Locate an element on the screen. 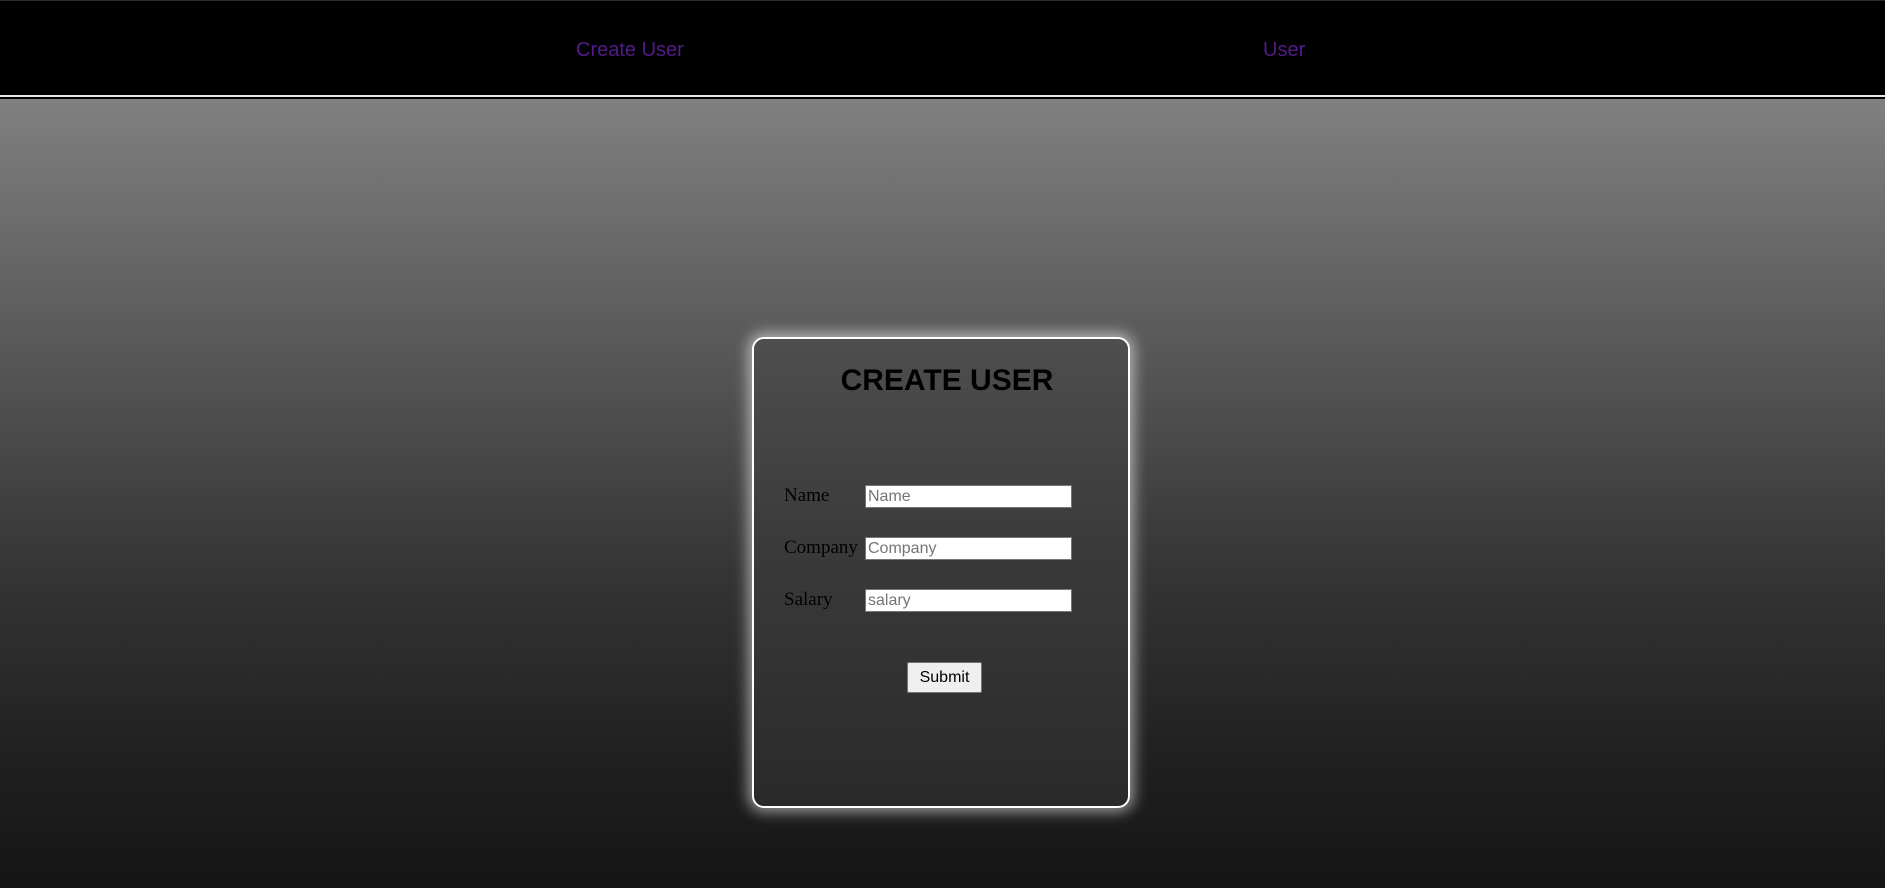 Image resolution: width=1885 pixels, height=888 pixels. salary-label: Salary is located at coordinates (808, 599).